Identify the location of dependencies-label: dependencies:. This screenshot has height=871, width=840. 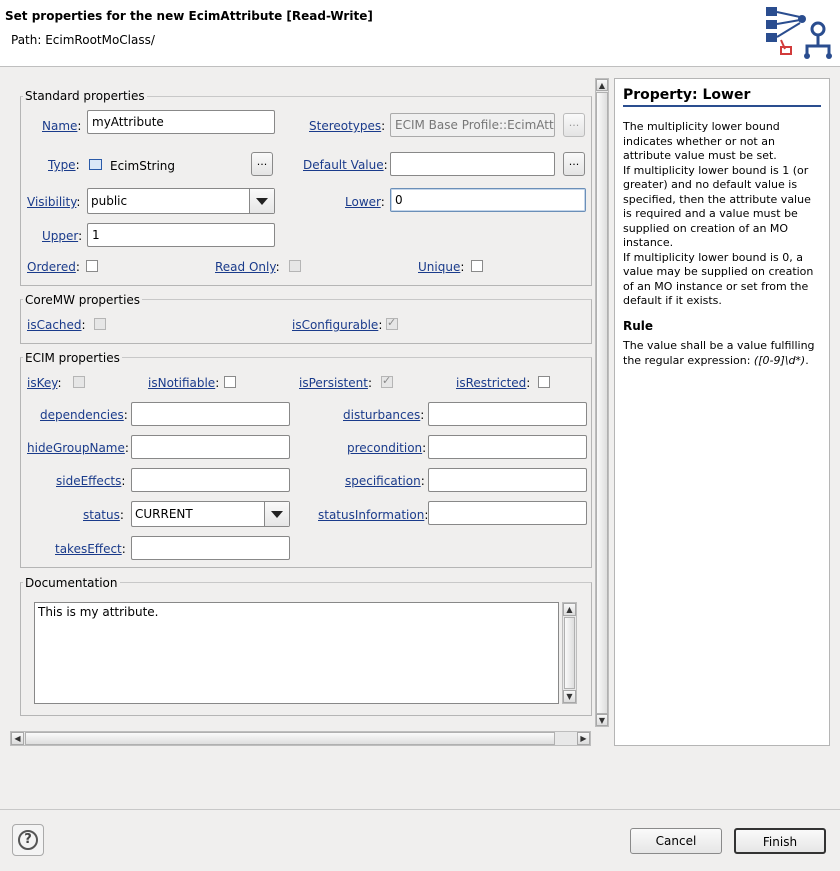
(84, 415).